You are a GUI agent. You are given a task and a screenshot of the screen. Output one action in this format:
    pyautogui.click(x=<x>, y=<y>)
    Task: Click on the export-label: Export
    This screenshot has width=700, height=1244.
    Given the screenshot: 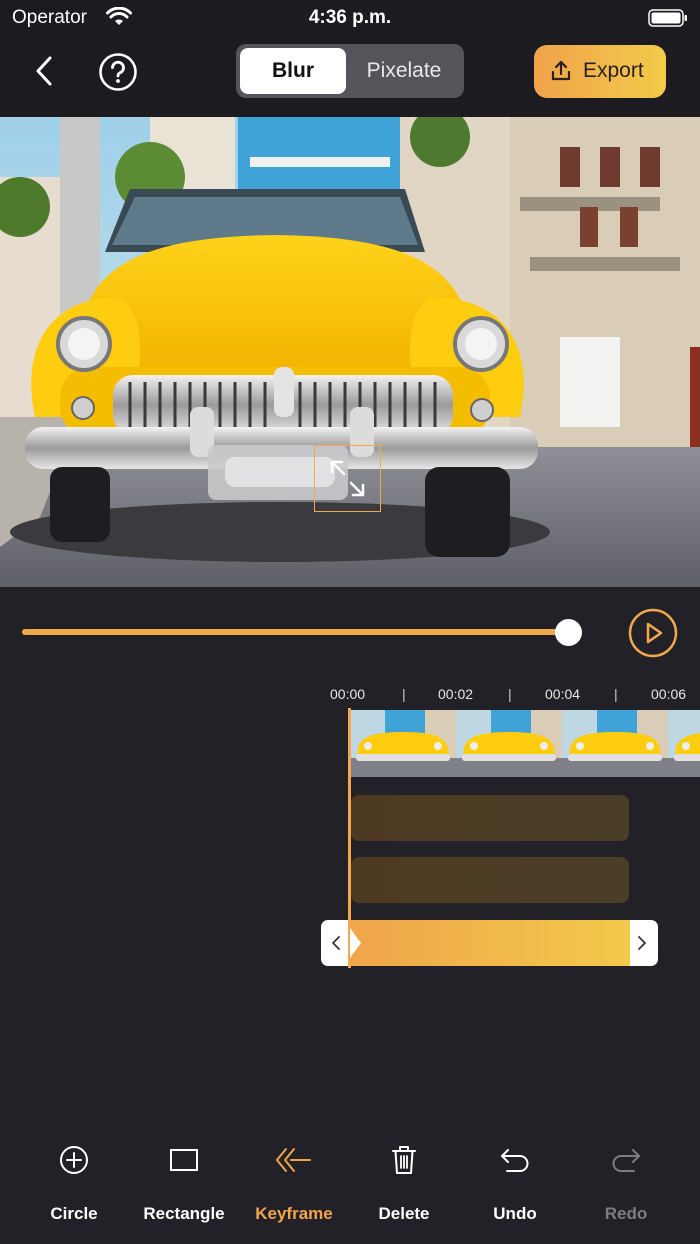 What is the action you would take?
    pyautogui.click(x=613, y=70)
    